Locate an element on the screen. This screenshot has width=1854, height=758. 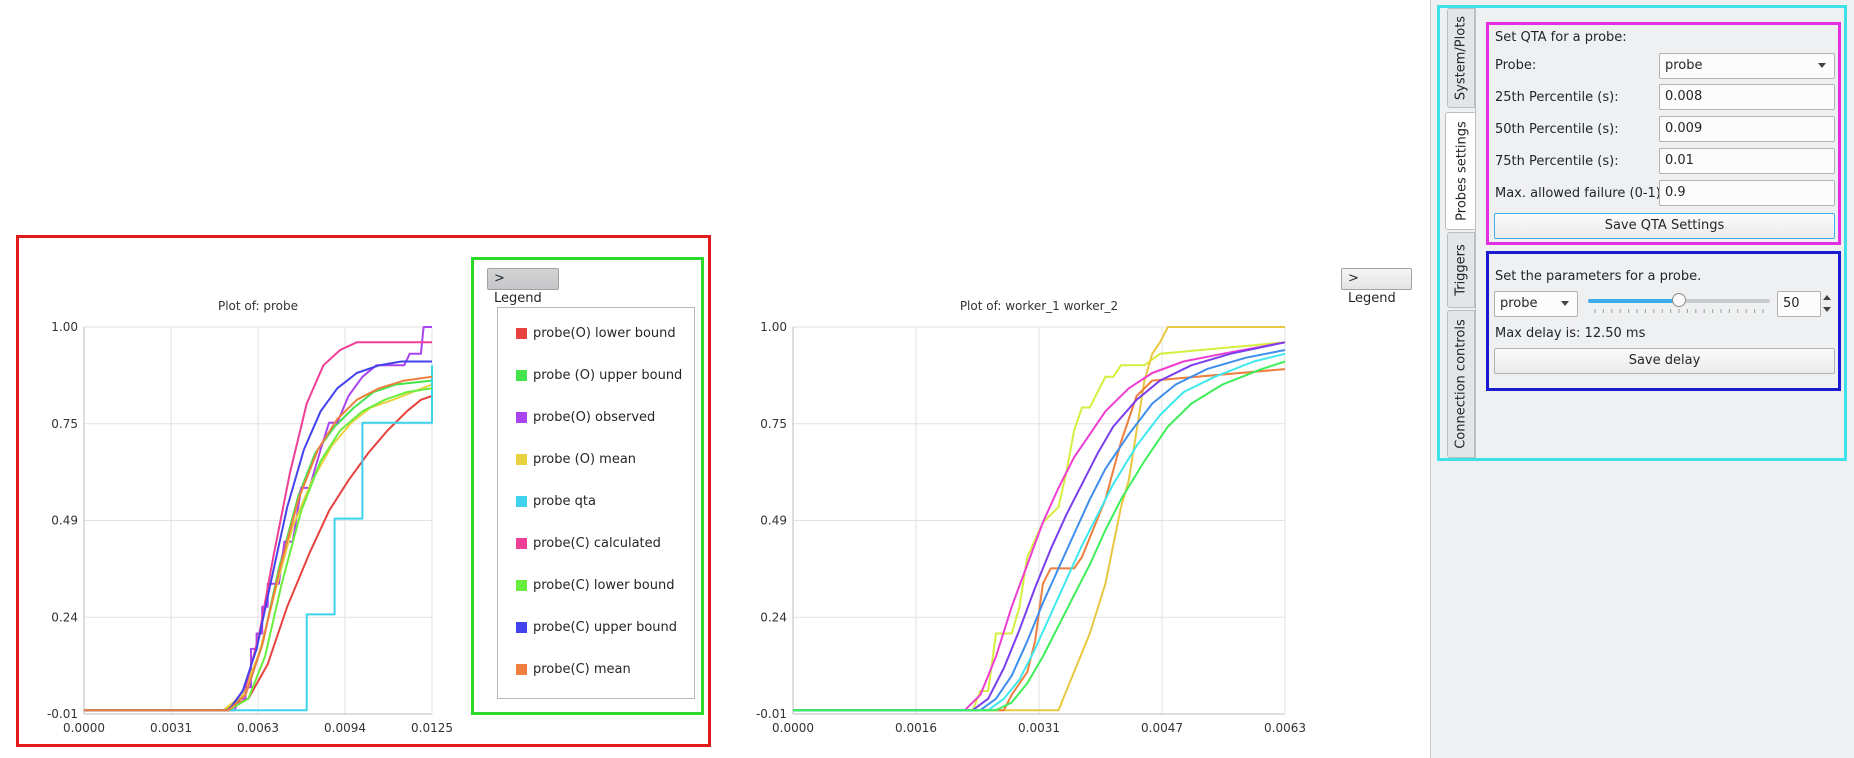
dock-splitter is located at coordinates (1430, 379).